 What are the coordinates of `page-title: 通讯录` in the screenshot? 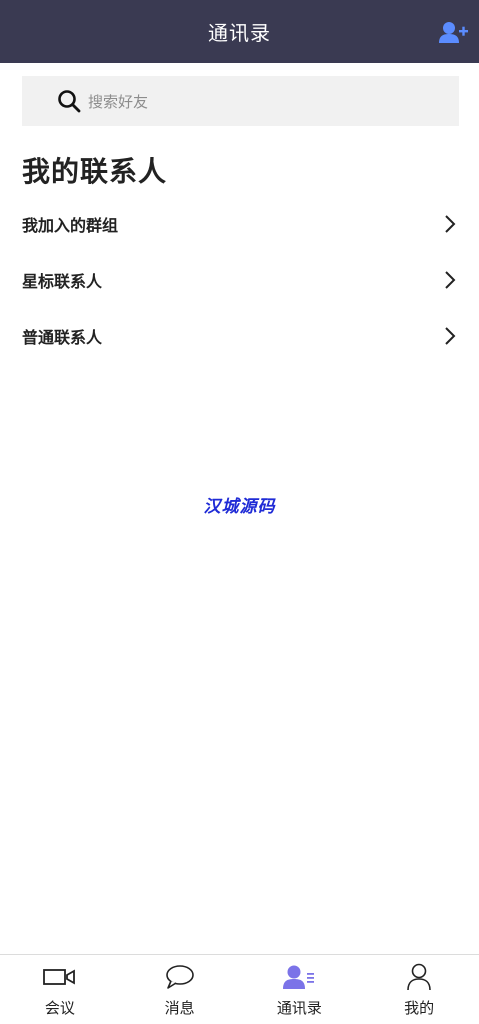 It's located at (239, 33).